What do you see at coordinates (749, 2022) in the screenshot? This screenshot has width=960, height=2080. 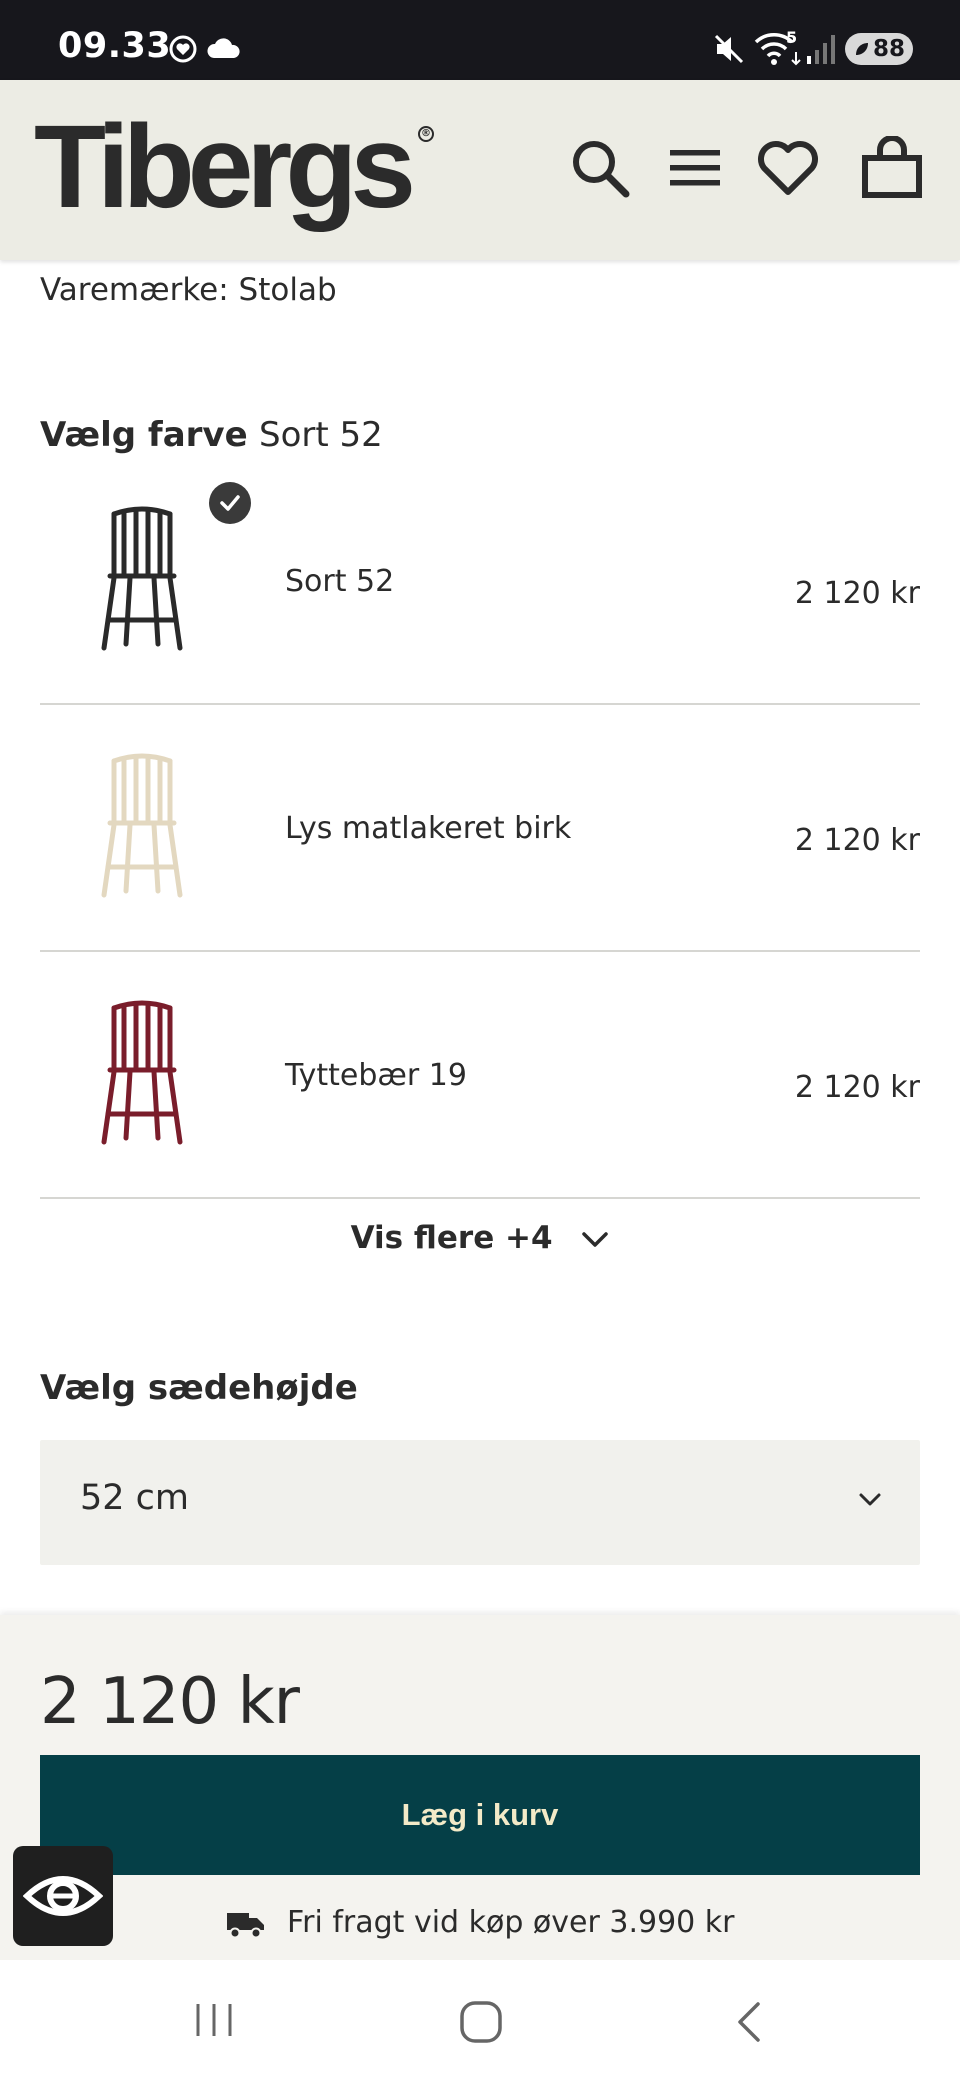 I see `back-icon` at bounding box center [749, 2022].